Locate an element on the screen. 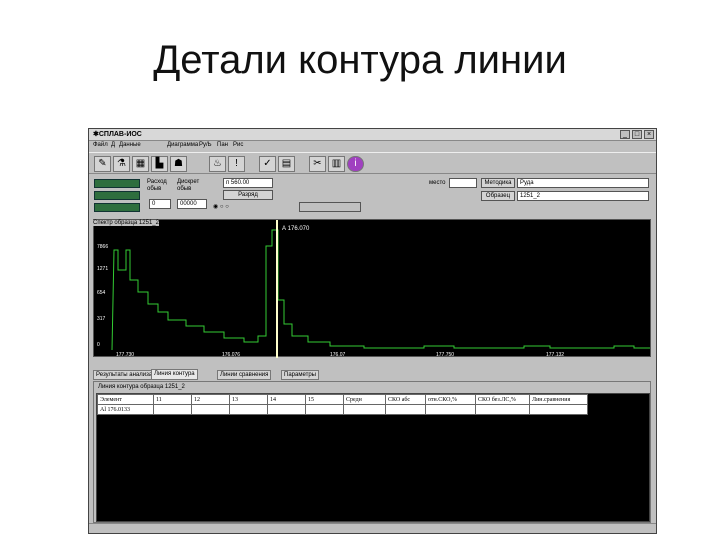 The image size is (720, 540). mesto-label: место is located at coordinates (437, 183).